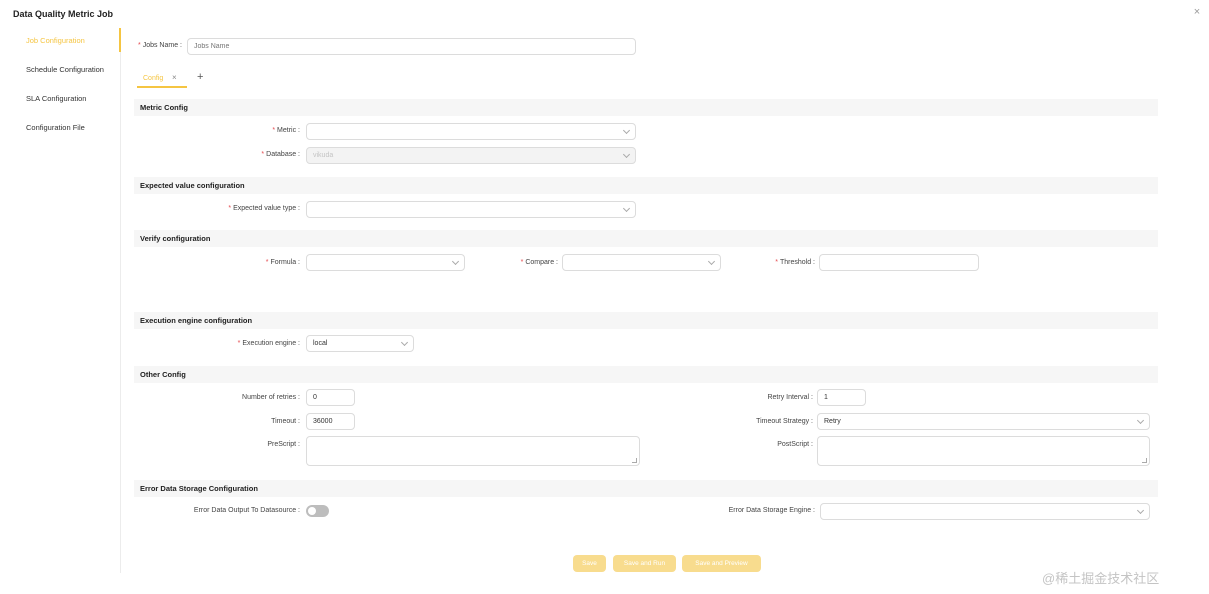 Image resolution: width=1209 pixels, height=594 pixels. Describe the element at coordinates (317, 511) in the screenshot. I see `error-output-toggle` at that location.